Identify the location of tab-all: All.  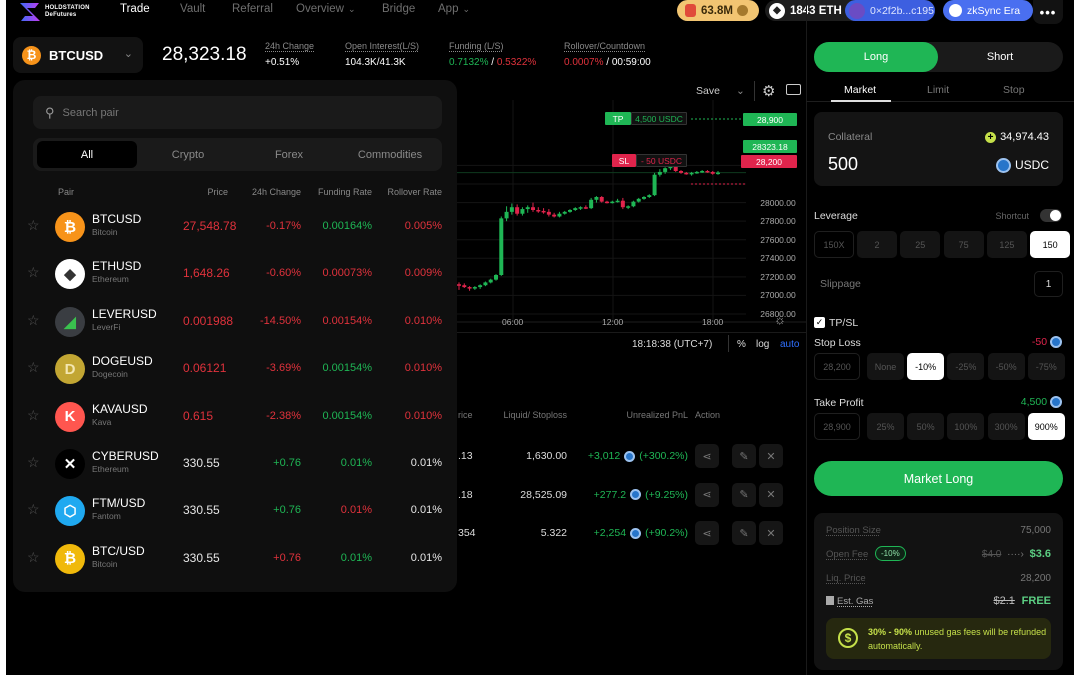
(87, 154).